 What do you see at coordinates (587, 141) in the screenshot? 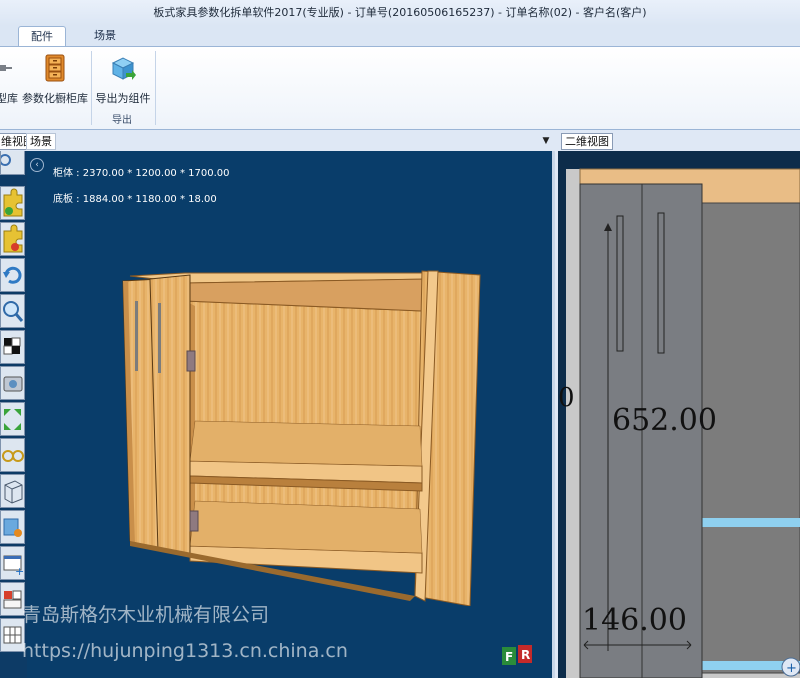
I see `tab-2d-view: 二维视图` at bounding box center [587, 141].